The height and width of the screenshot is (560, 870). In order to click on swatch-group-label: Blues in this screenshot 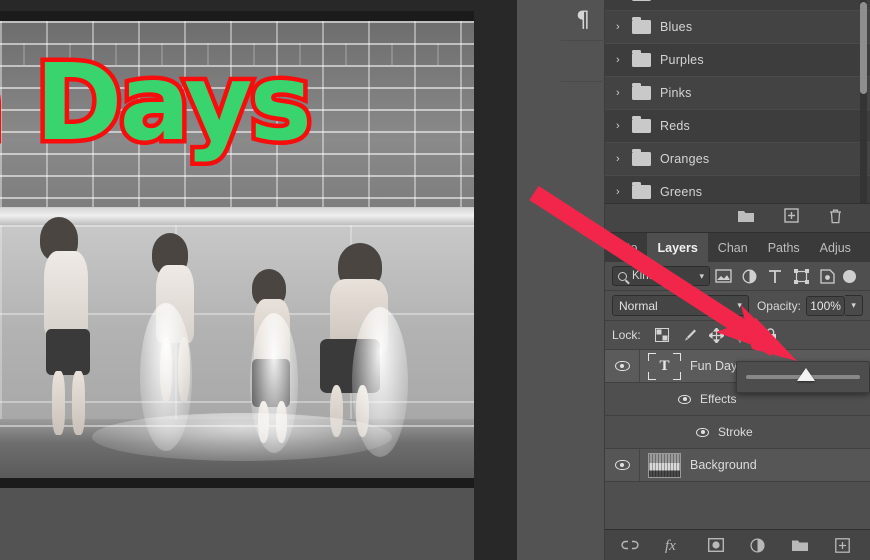, I will do `click(676, 27)`.